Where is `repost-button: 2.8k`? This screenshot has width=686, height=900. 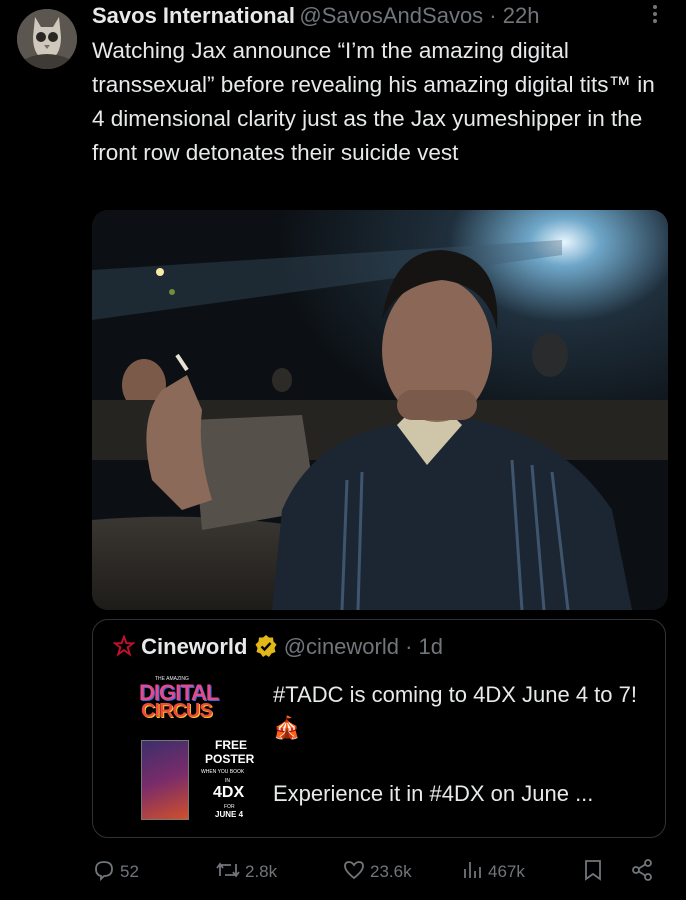 repost-button: 2.8k is located at coordinates (246, 872).